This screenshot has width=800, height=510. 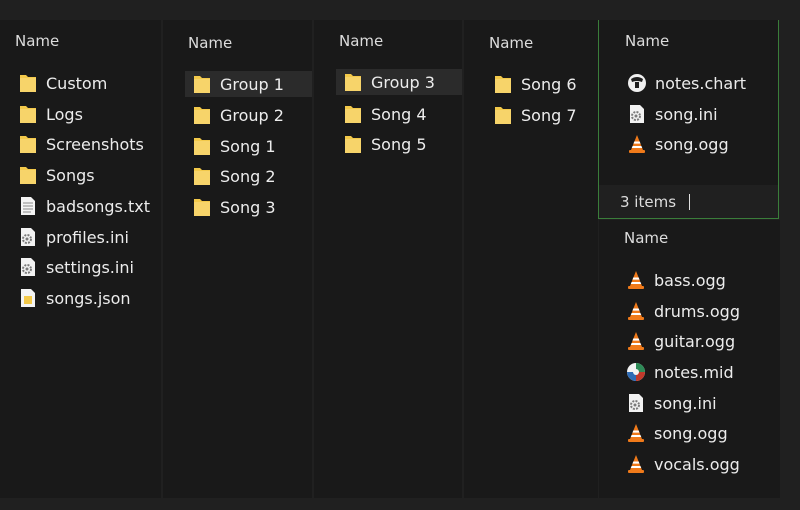 I want to click on item-label: profiles.ini, so click(x=87, y=237).